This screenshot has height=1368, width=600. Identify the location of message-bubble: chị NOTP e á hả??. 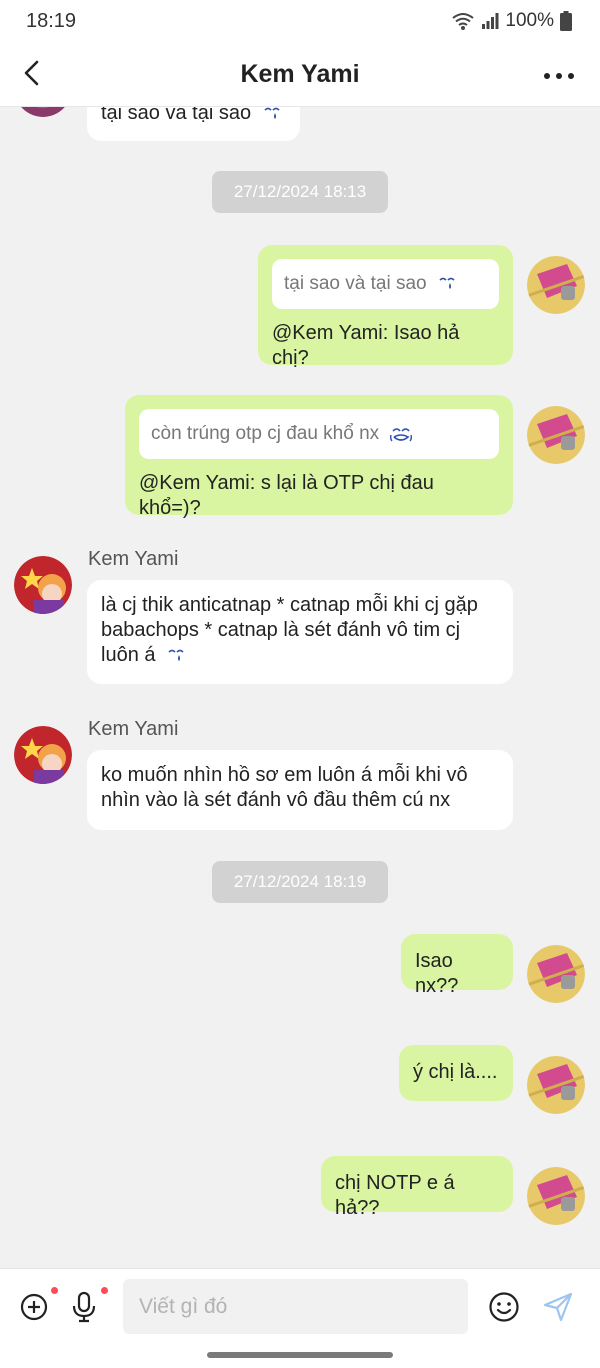
(417, 1187).